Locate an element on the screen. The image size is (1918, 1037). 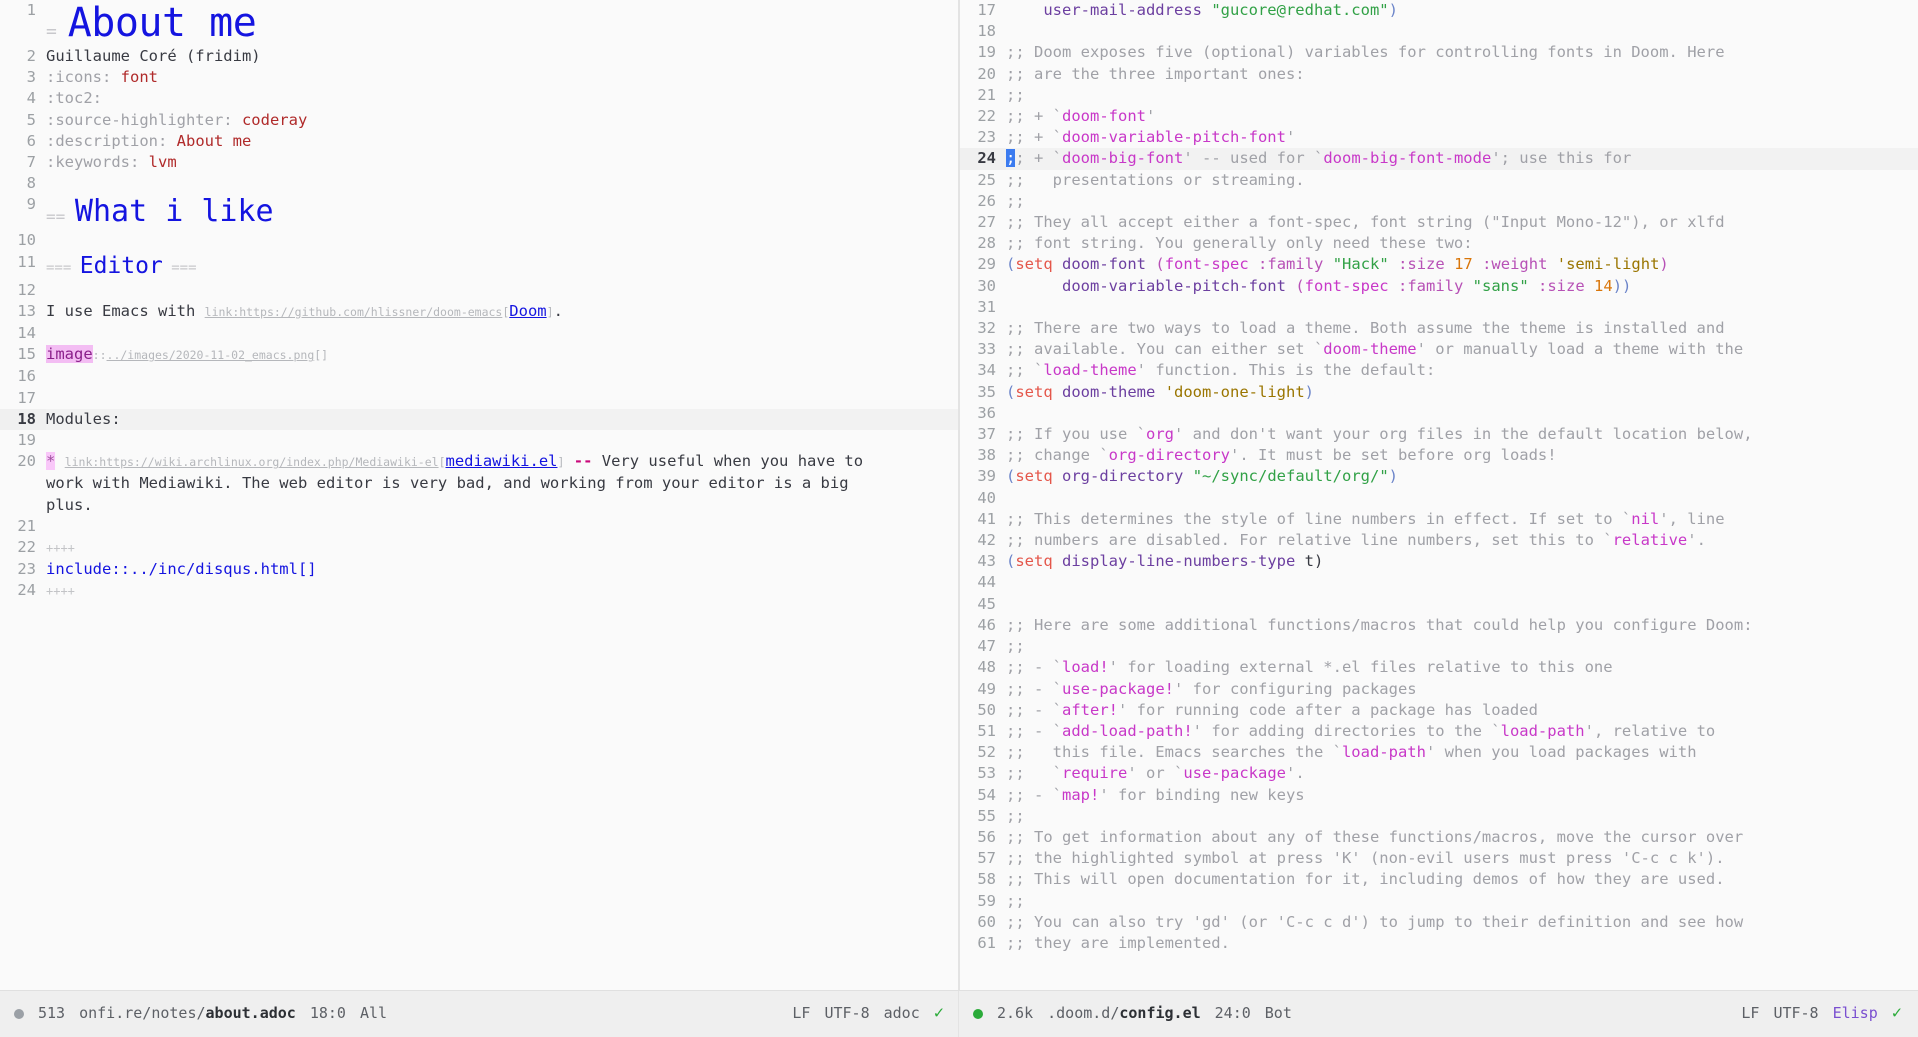
line-content: :keywords: lvm is located at coordinates (502, 162).